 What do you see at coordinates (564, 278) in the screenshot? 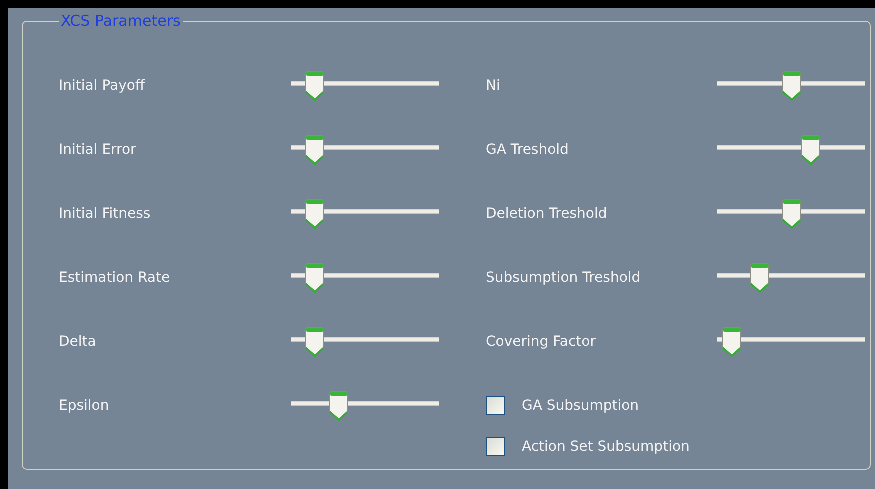
I see `slider-label: Subsumption Treshold` at bounding box center [564, 278].